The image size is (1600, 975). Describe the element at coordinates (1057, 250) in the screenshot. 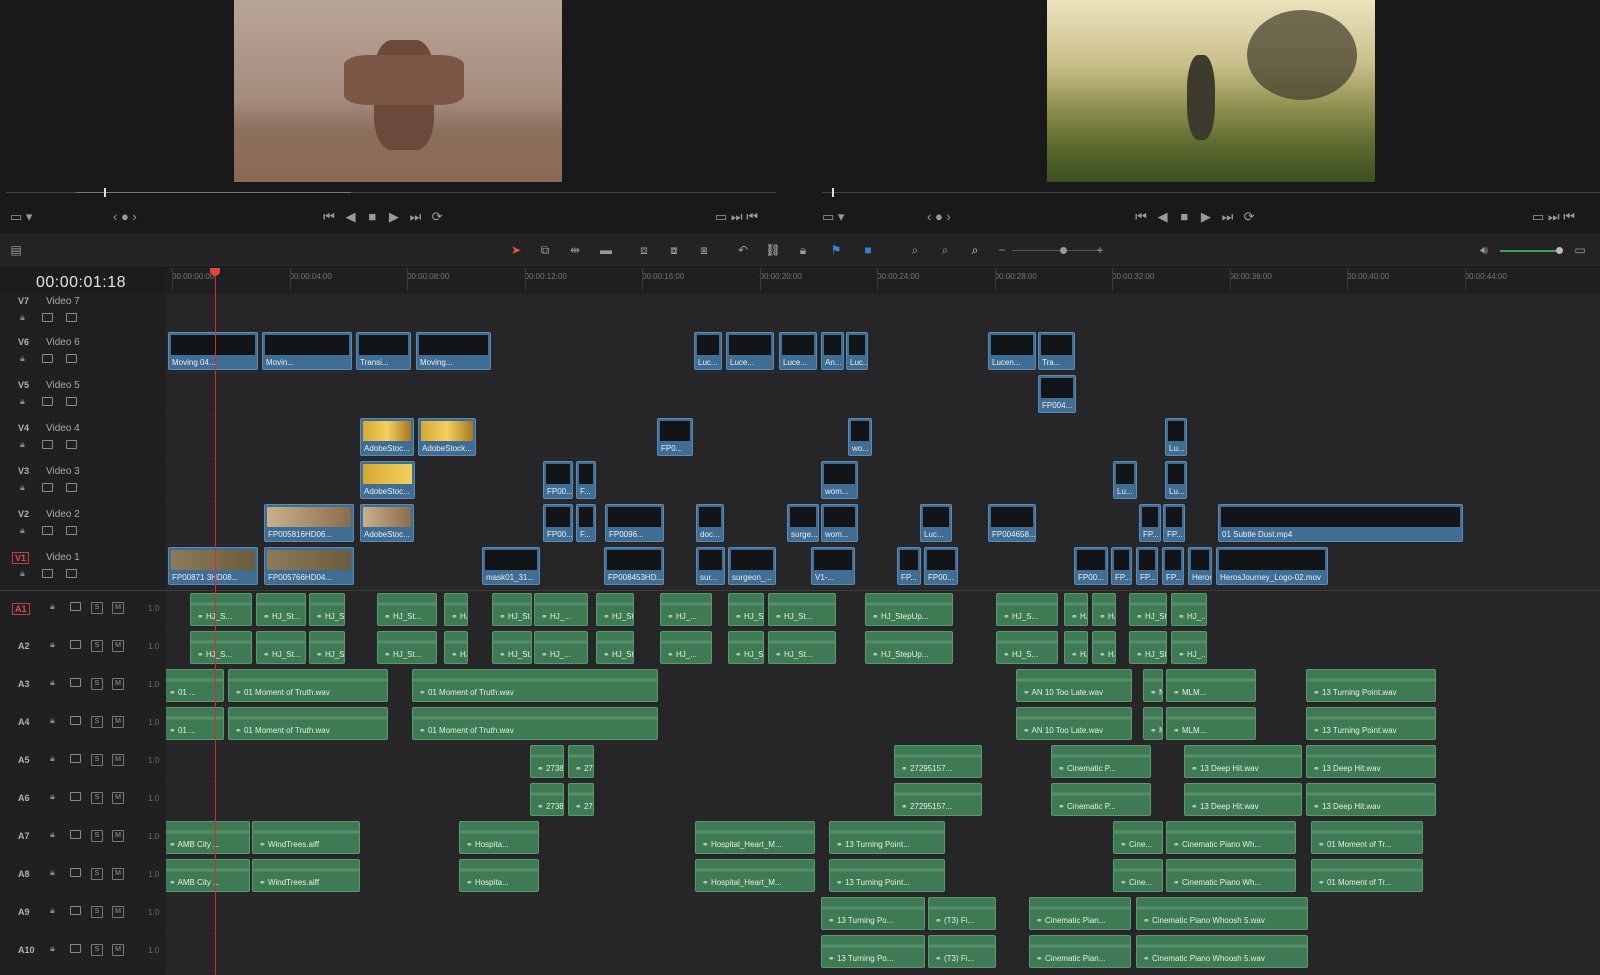

I see `zoom-slider` at that location.